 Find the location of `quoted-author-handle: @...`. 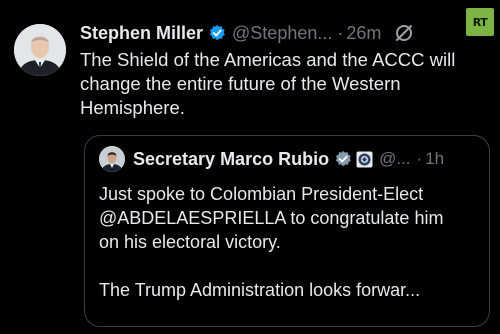

quoted-author-handle: @... is located at coordinates (394, 159).